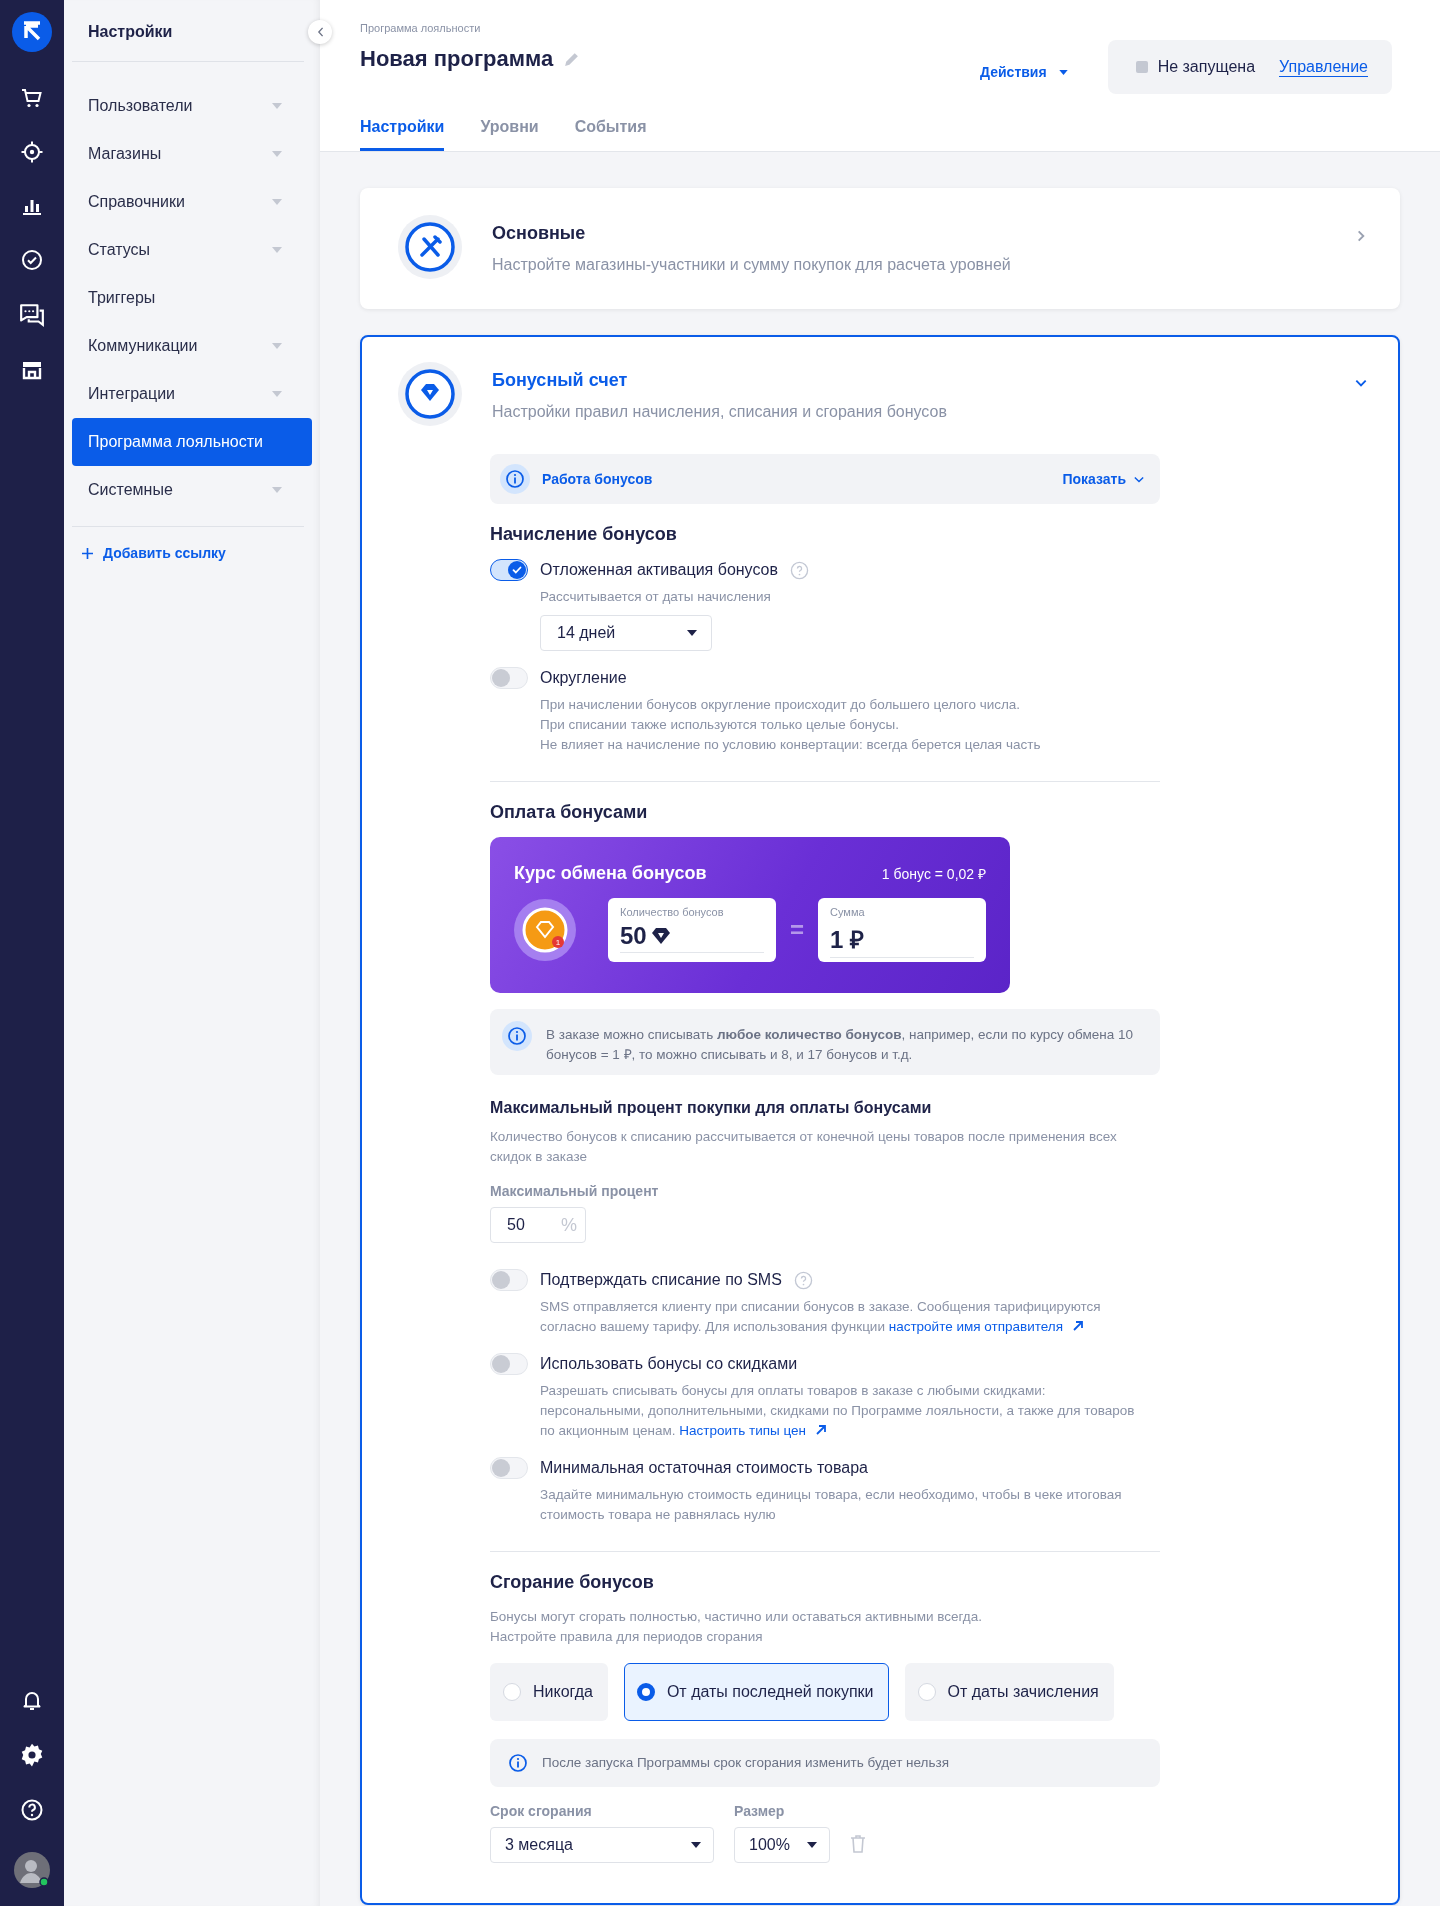 Image resolution: width=1440 pixels, height=1906 pixels. Describe the element at coordinates (660, 936) in the screenshot. I see `diamond-icon` at that location.